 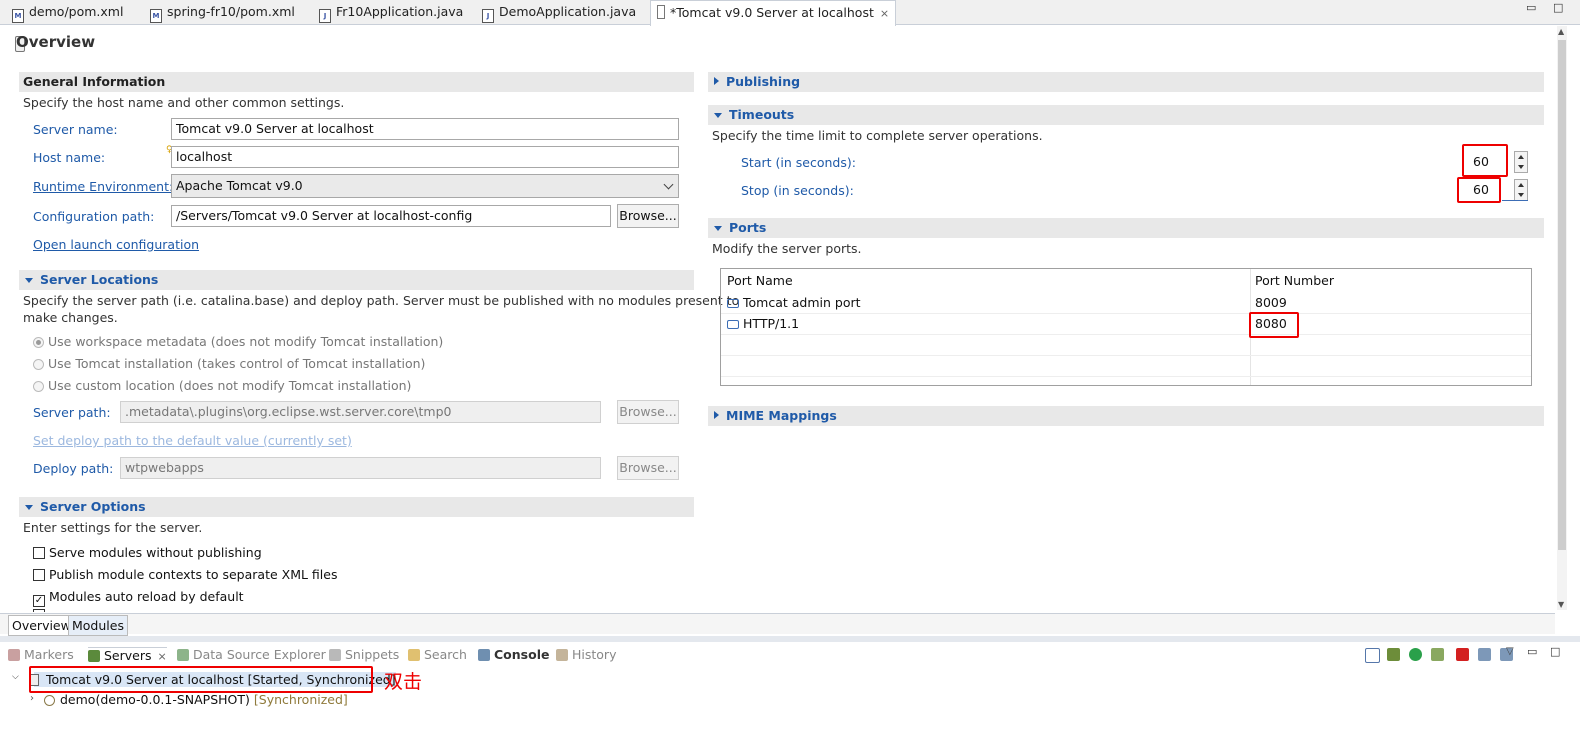 I want to click on maven-pom-icon: M, so click(x=156, y=16).